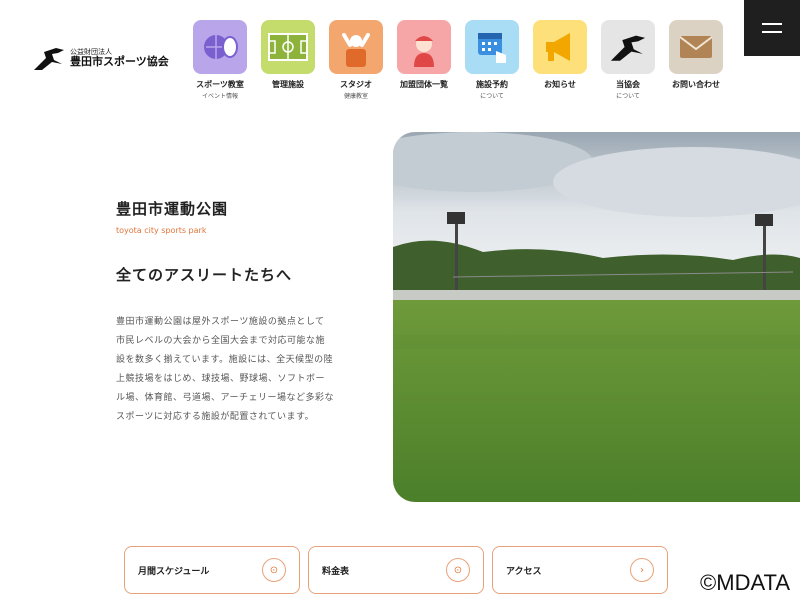  I want to click on park-title: 豊田市運動公園, so click(172, 209).